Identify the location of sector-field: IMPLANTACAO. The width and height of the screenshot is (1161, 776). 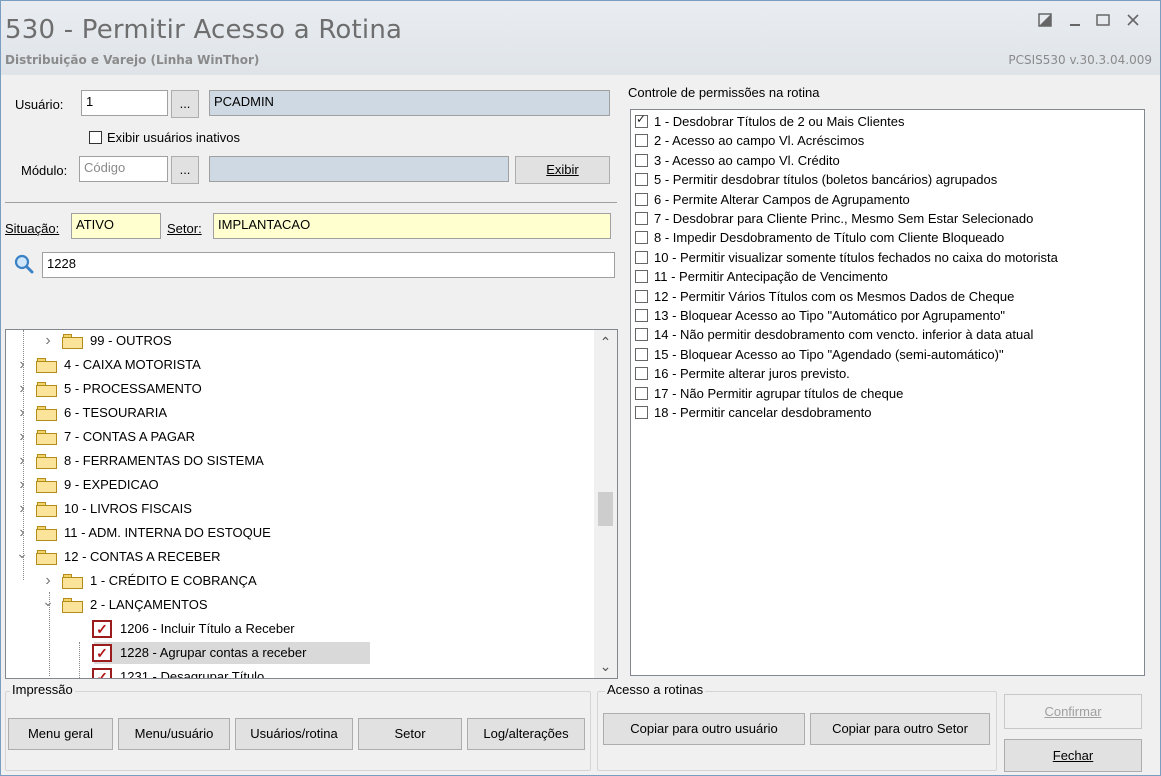
(412, 226).